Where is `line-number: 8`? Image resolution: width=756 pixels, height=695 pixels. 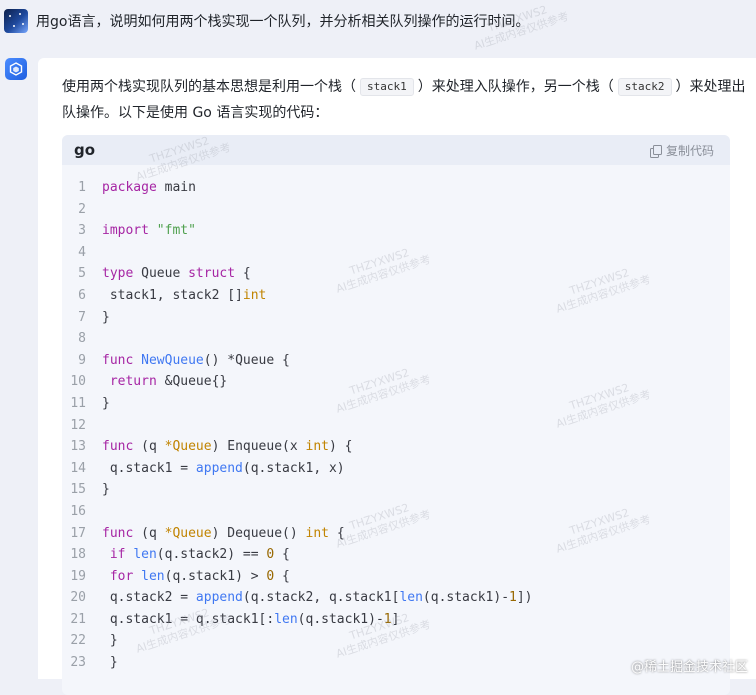 line-number: 8 is located at coordinates (82, 339).